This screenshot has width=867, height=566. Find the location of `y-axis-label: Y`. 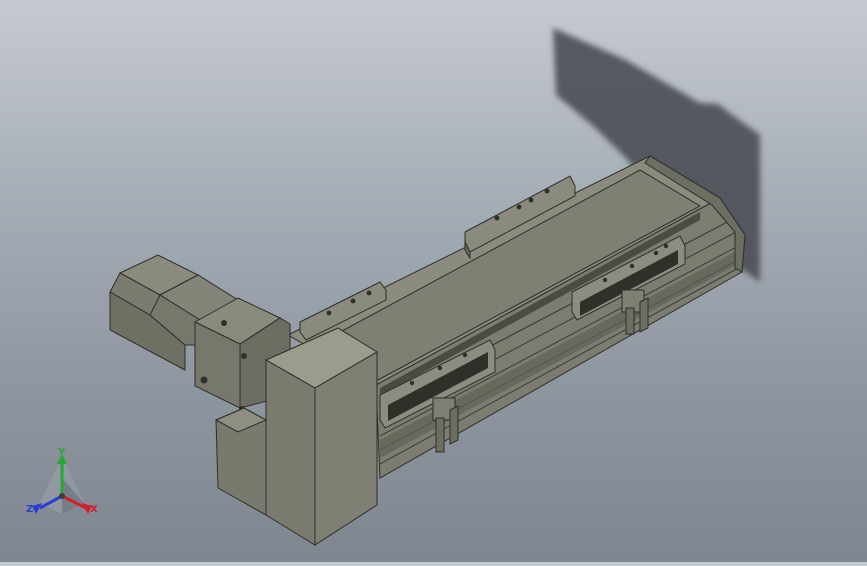

y-axis-label: Y is located at coordinates (62, 452).